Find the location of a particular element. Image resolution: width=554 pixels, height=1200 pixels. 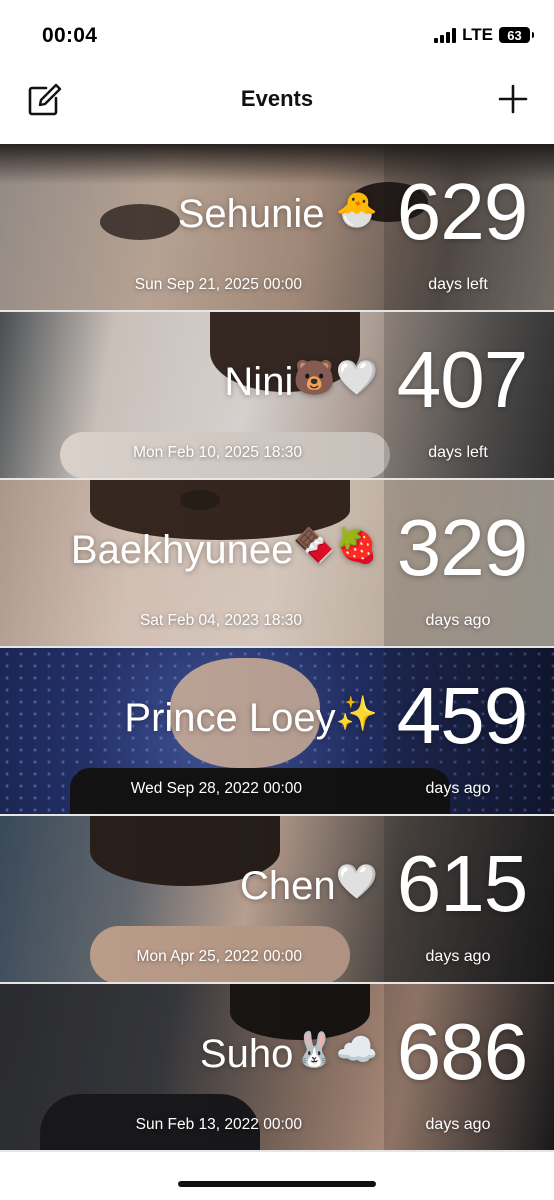

event-date: Sat Feb 04, 2023 18:30 is located at coordinates (220, 620).